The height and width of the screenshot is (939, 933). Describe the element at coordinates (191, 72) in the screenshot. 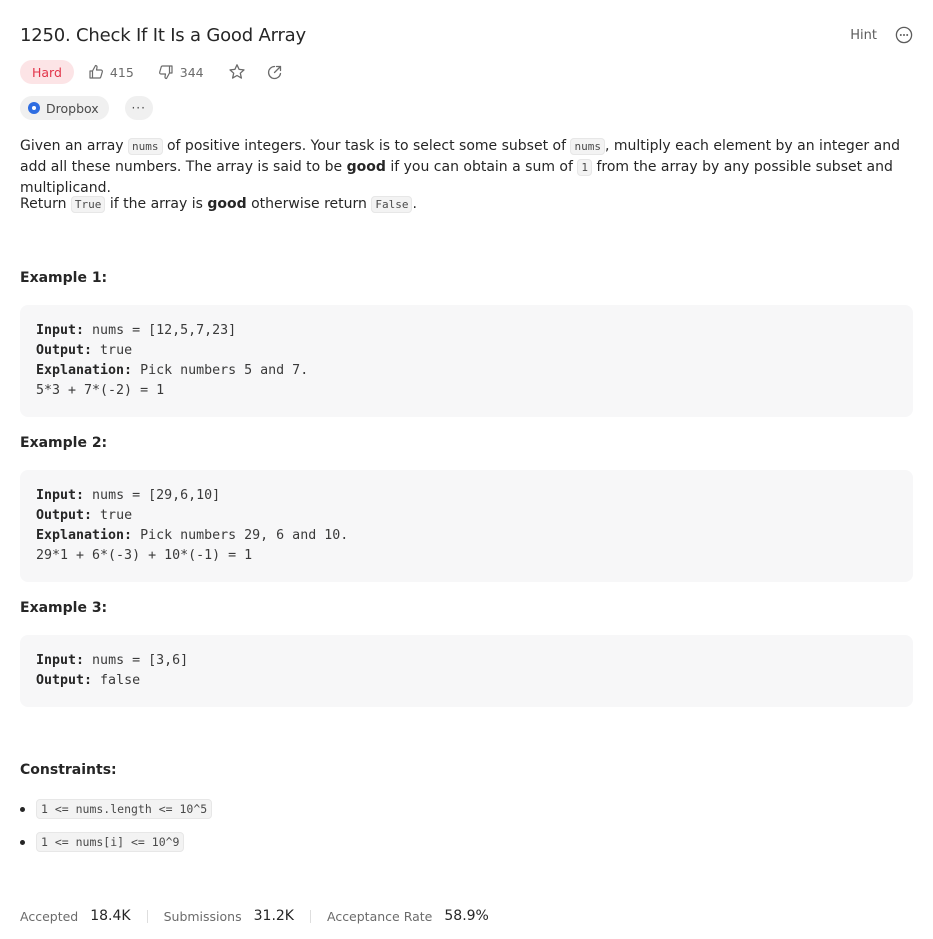

I see `dislike-count: 344` at that location.